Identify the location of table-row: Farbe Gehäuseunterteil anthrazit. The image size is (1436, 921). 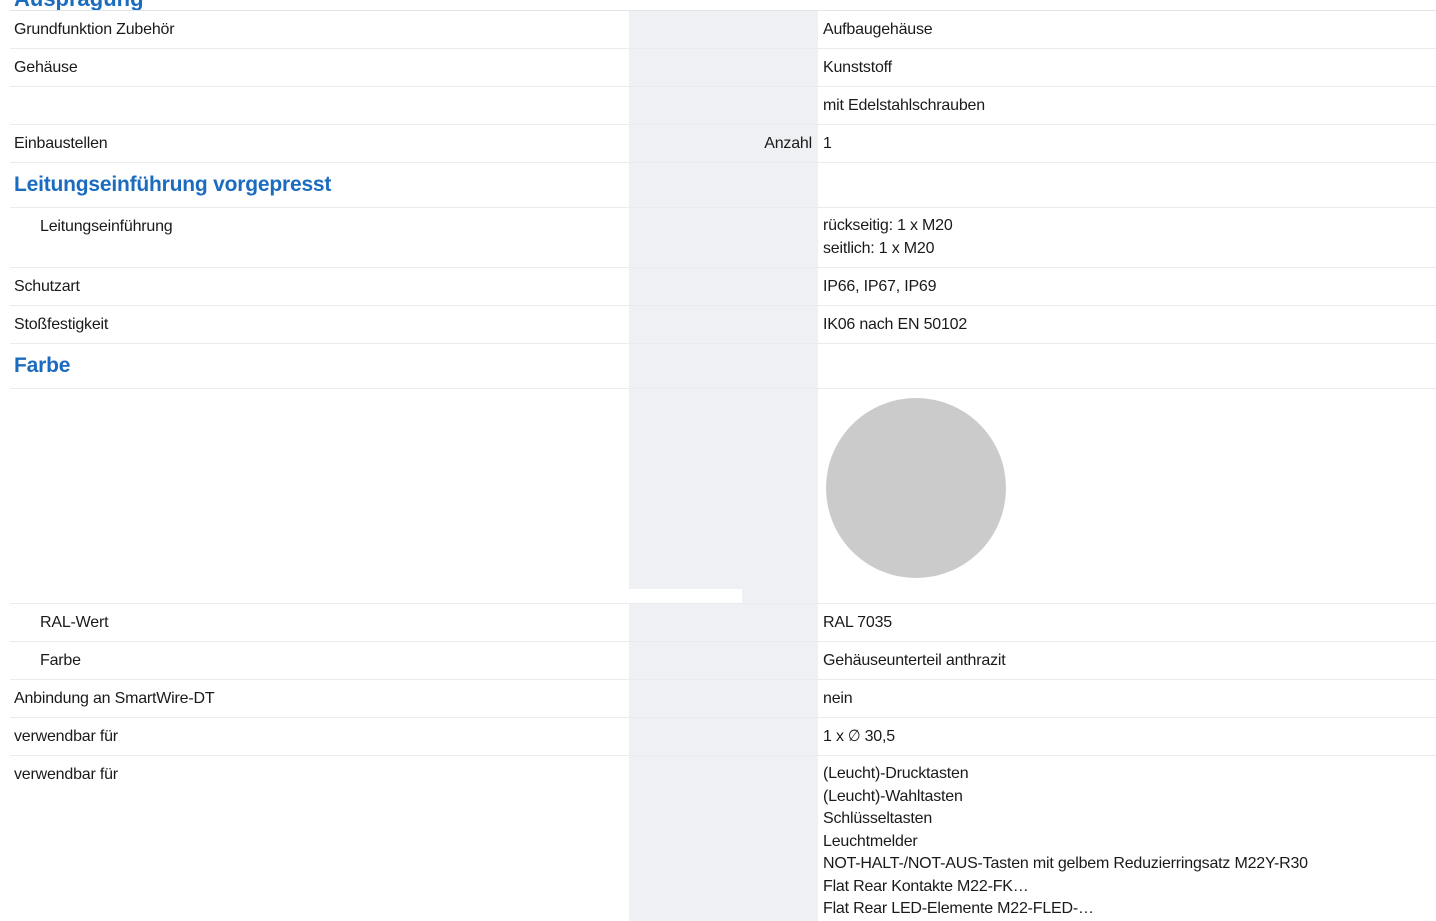
(723, 660).